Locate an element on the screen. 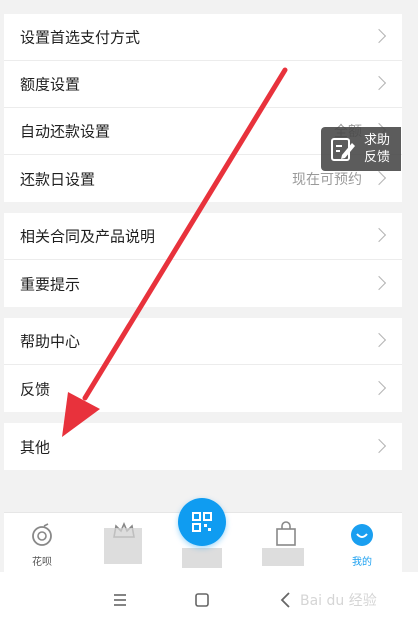 This screenshot has height=637, width=418. setting-label: 额度设置 is located at coordinates (50, 84).